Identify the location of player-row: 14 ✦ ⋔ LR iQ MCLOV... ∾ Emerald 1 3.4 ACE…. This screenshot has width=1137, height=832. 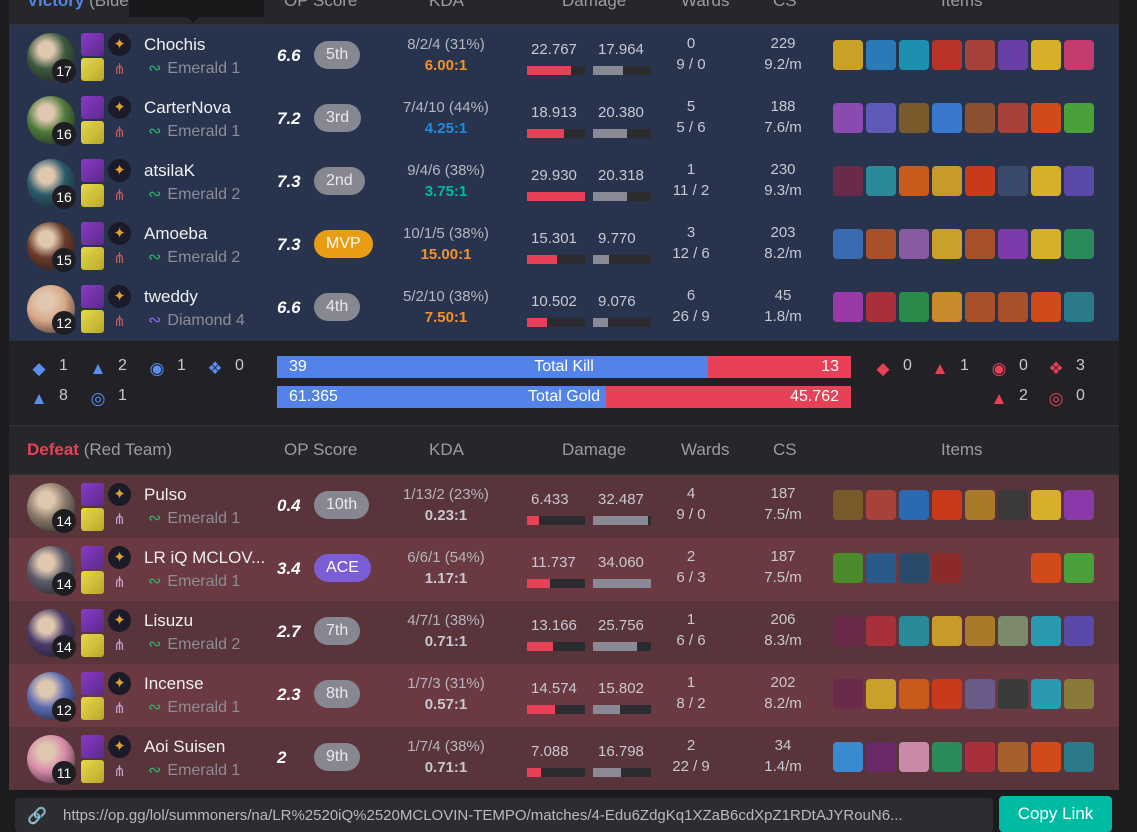
(564, 569).